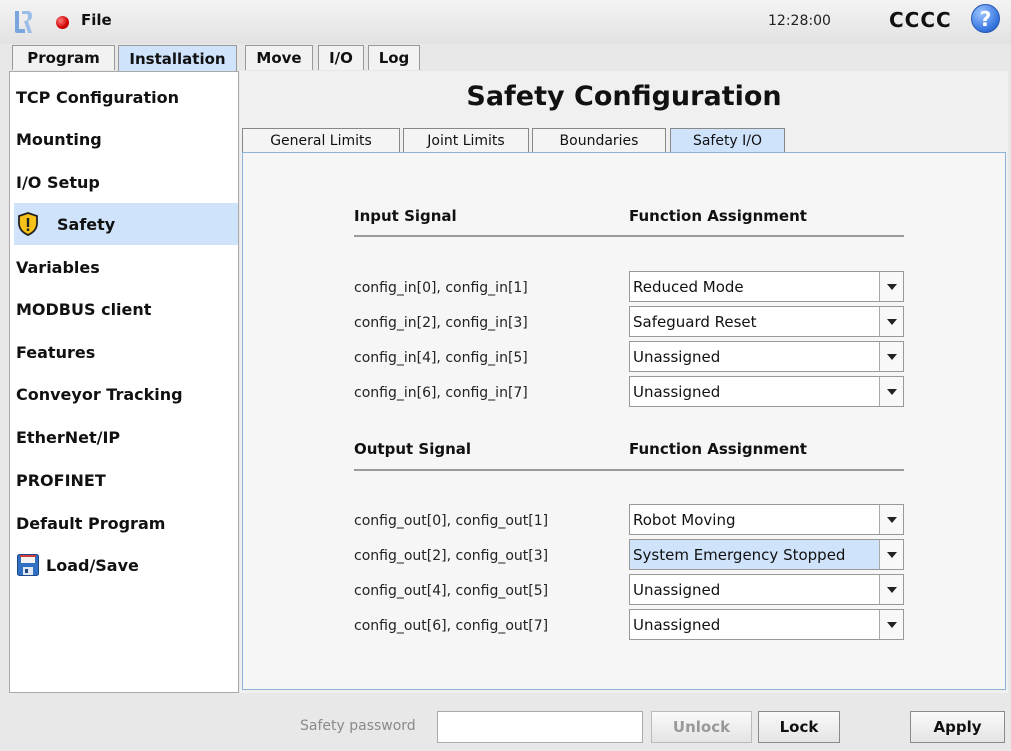  Describe the element at coordinates (441, 393) in the screenshot. I see `input-signal-label: config_in[6], config_in[7]` at that location.